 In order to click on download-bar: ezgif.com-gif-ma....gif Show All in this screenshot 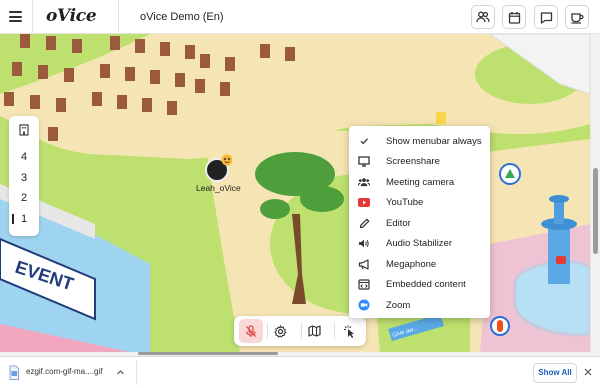, I will do `click(300, 372)`.